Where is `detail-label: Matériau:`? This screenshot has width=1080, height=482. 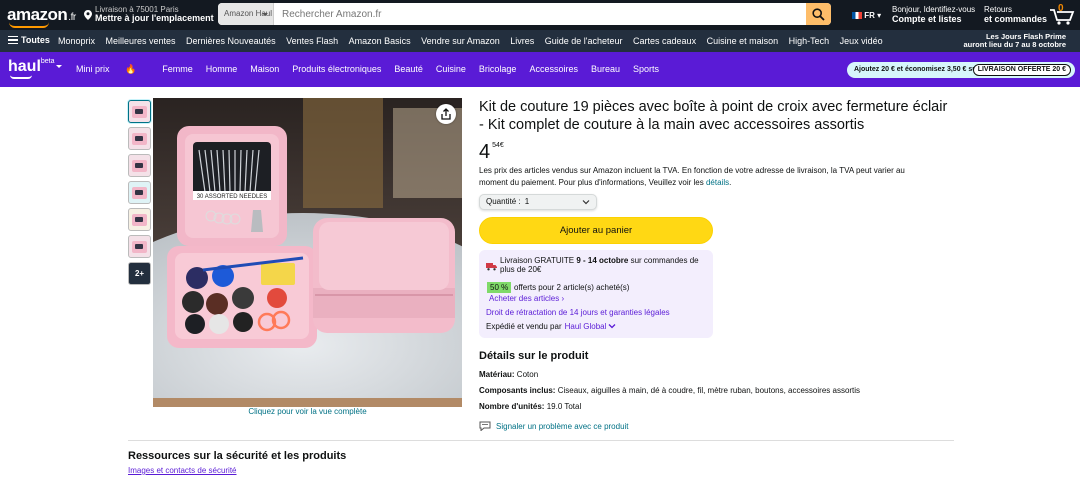 detail-label: Matériau: is located at coordinates (497, 374).